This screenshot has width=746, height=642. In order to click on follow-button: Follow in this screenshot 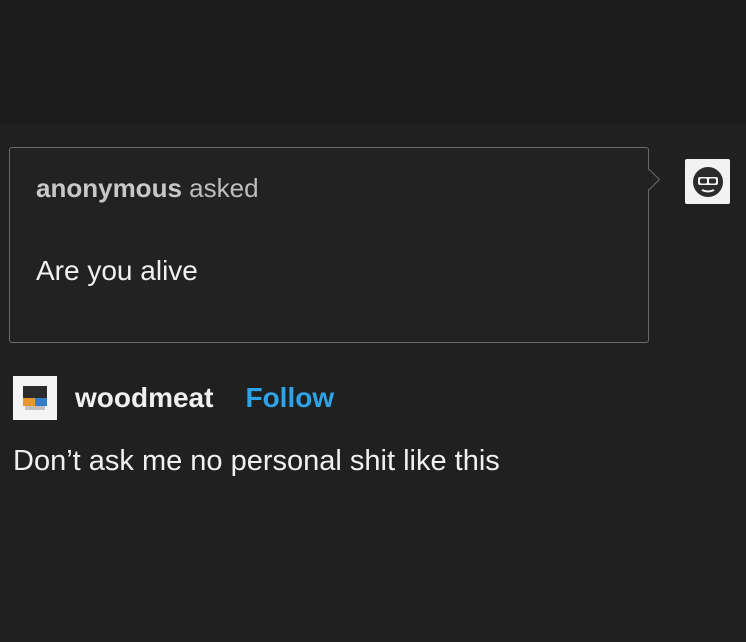, I will do `click(289, 398)`.